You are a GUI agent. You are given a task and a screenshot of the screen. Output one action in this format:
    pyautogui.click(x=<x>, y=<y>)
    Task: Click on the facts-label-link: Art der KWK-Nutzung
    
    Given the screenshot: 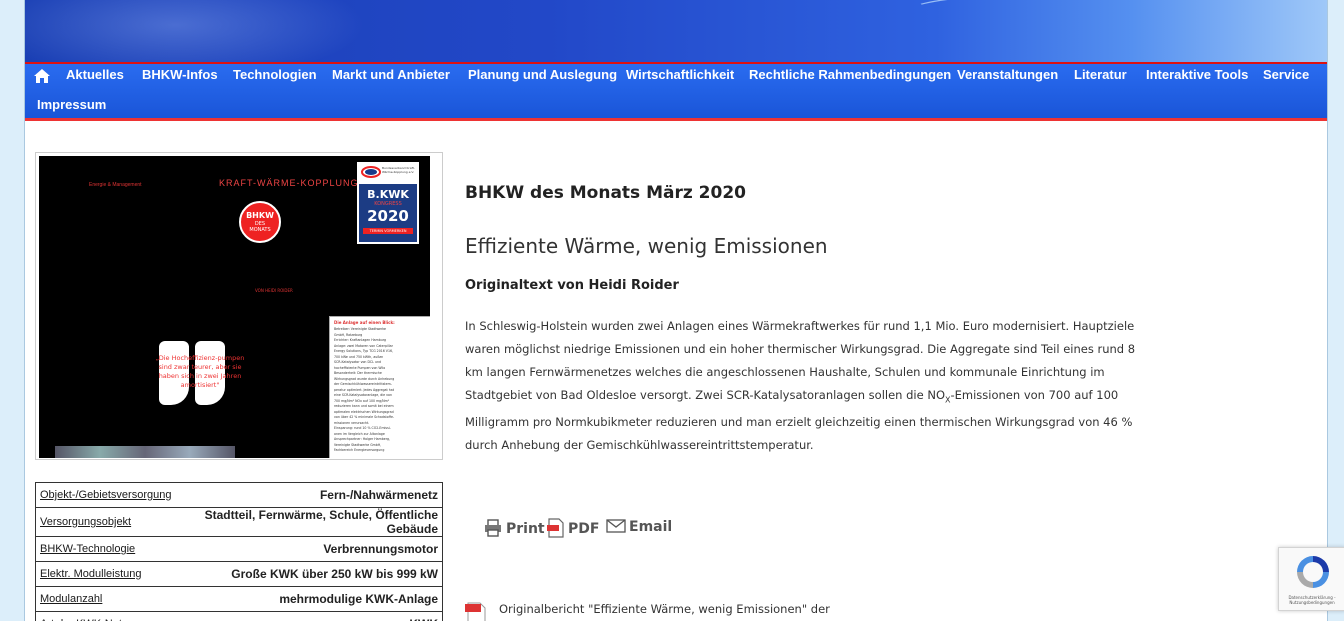 What is the action you would take?
    pyautogui.click(x=114, y=616)
    